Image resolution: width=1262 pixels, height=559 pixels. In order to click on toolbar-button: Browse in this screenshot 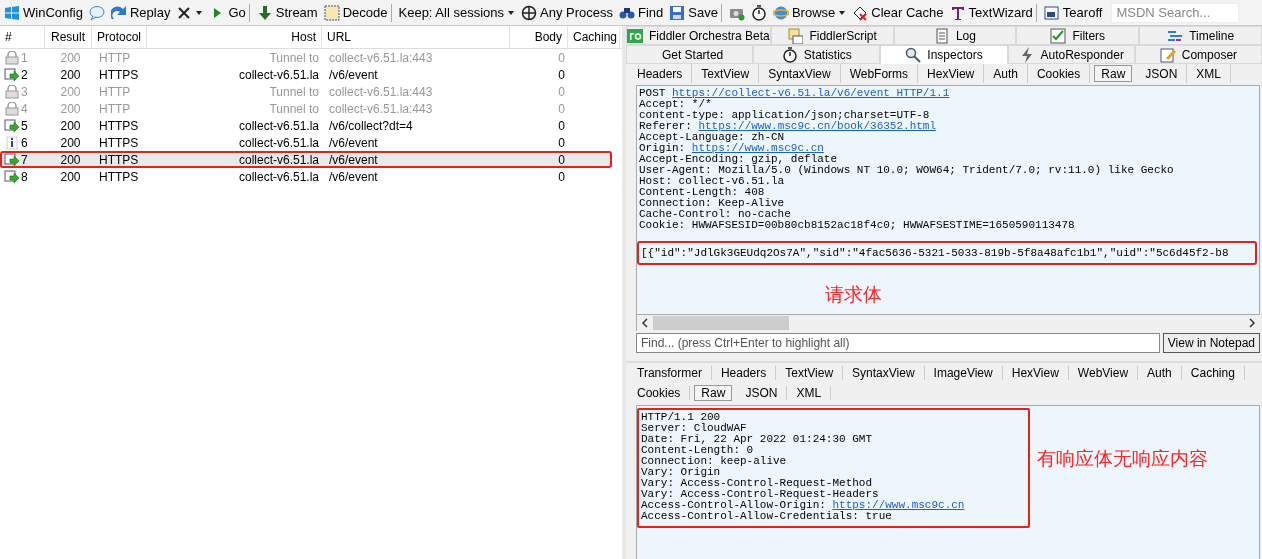, I will do `click(809, 12)`.